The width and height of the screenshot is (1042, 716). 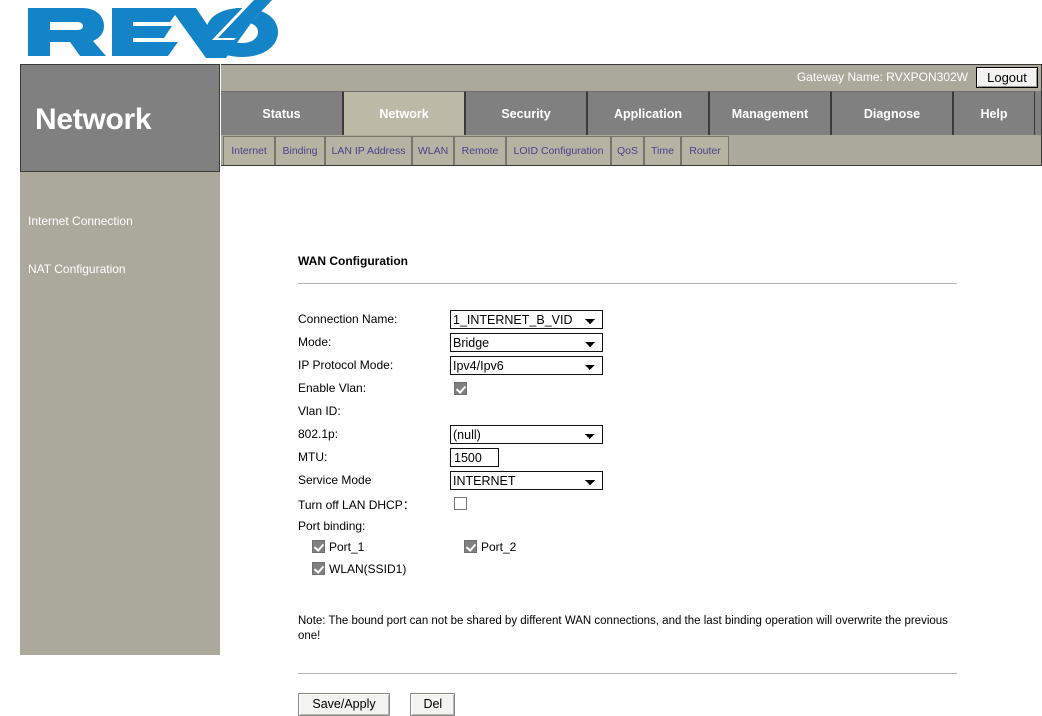 What do you see at coordinates (526, 342) in the screenshot?
I see `mode-select: BridgeRoute` at bounding box center [526, 342].